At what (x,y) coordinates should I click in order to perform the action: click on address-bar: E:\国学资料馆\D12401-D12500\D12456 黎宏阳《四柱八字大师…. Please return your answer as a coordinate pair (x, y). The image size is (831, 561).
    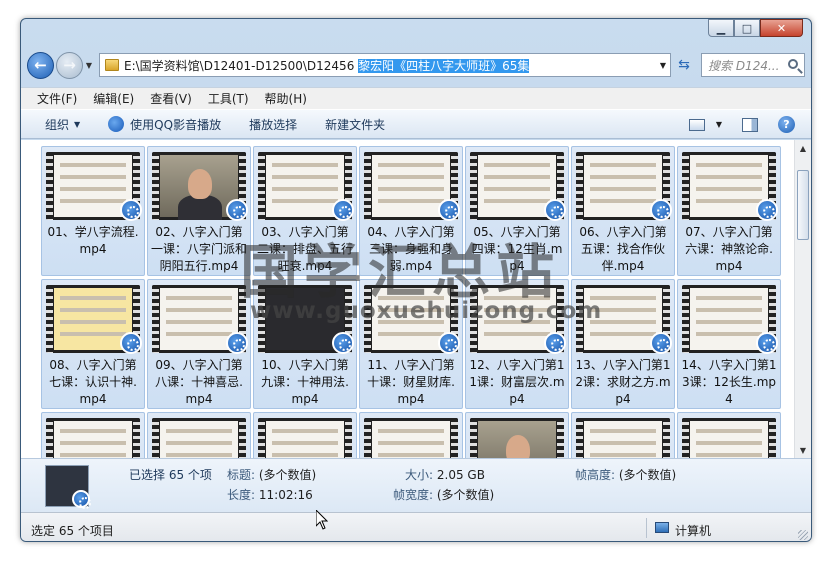
    Looking at the image, I should click on (385, 65).